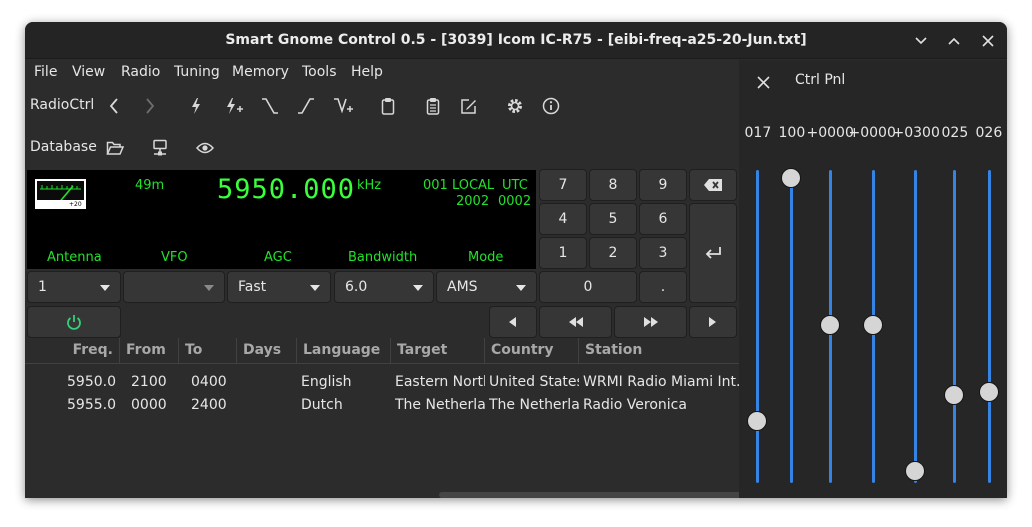  Describe the element at coordinates (150, 106) in the screenshot. I see `next-arrow-icon` at that location.